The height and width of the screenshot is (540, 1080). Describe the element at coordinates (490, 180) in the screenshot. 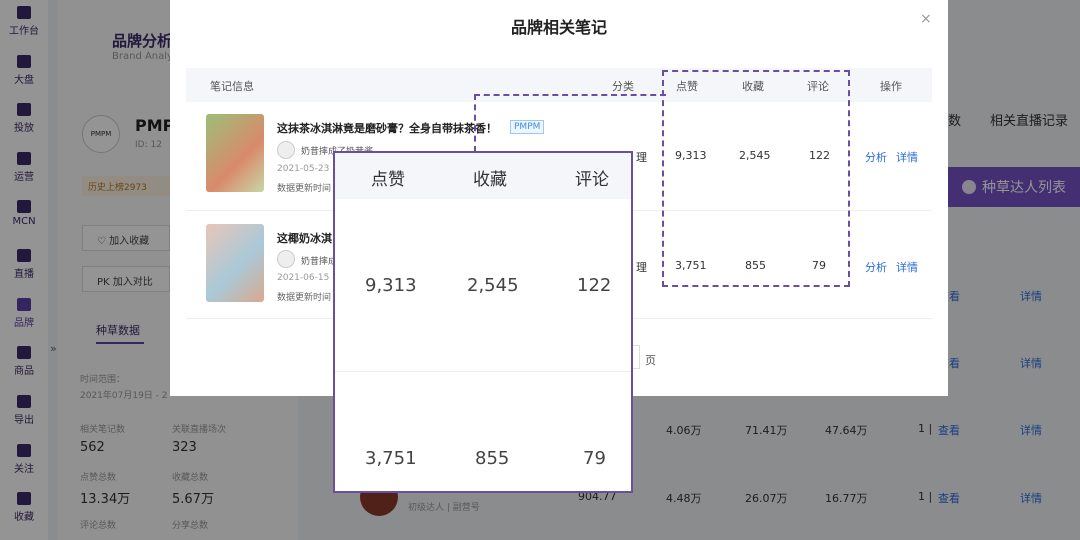

I see `zoom-header-collects: 收藏` at that location.